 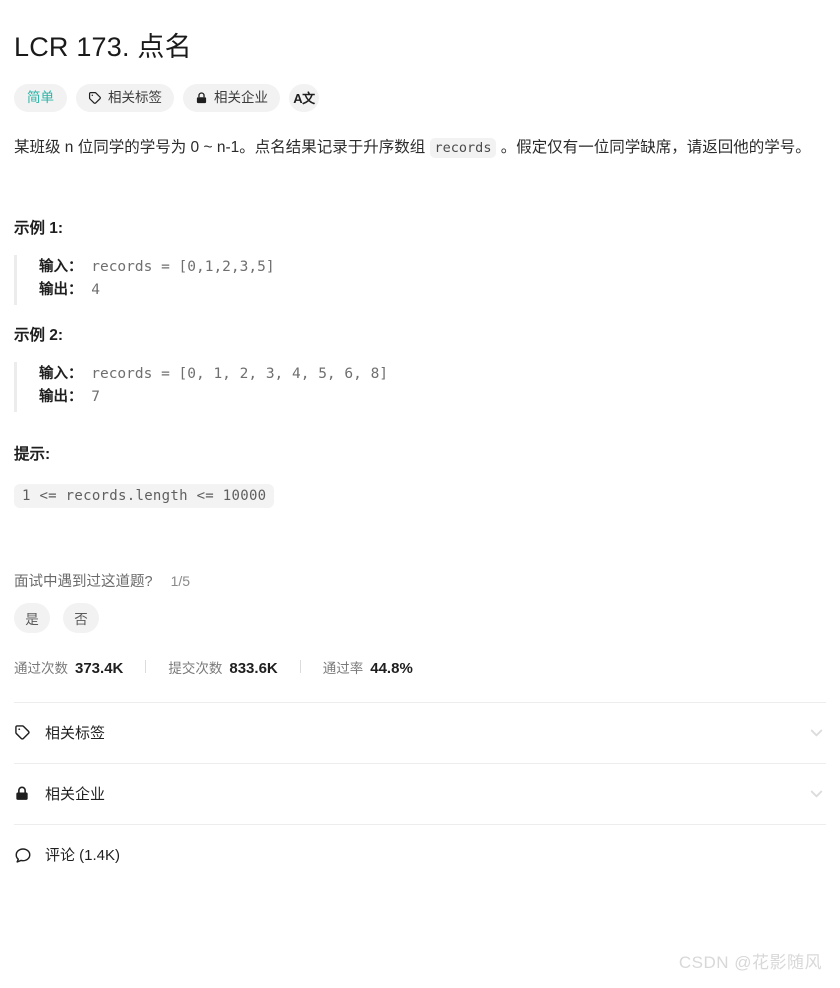 I want to click on interview-survey: 面试中遇到过这道题? 1/5 是 否, so click(x=420, y=601).